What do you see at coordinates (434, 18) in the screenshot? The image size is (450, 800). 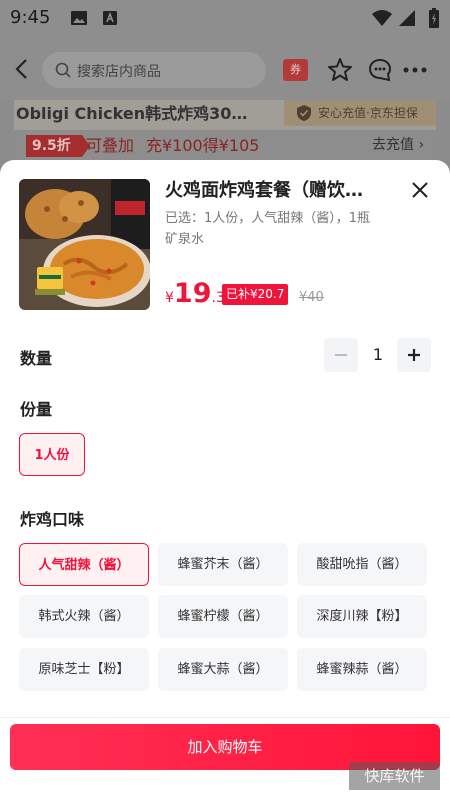 I see `battery-icon` at bounding box center [434, 18].